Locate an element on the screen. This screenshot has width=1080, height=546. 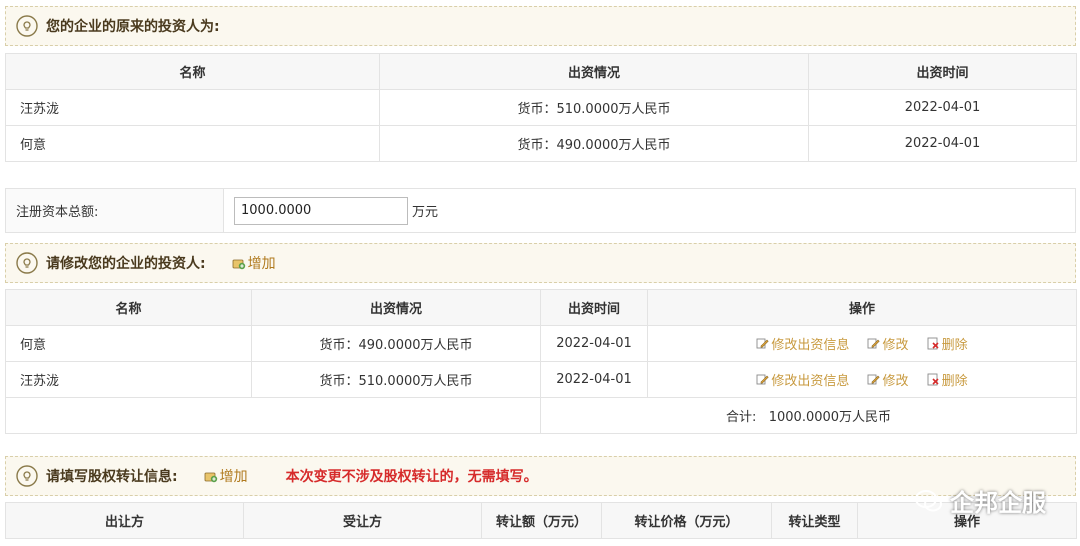
total-value: 1000.0000万人民币 is located at coordinates (830, 417).